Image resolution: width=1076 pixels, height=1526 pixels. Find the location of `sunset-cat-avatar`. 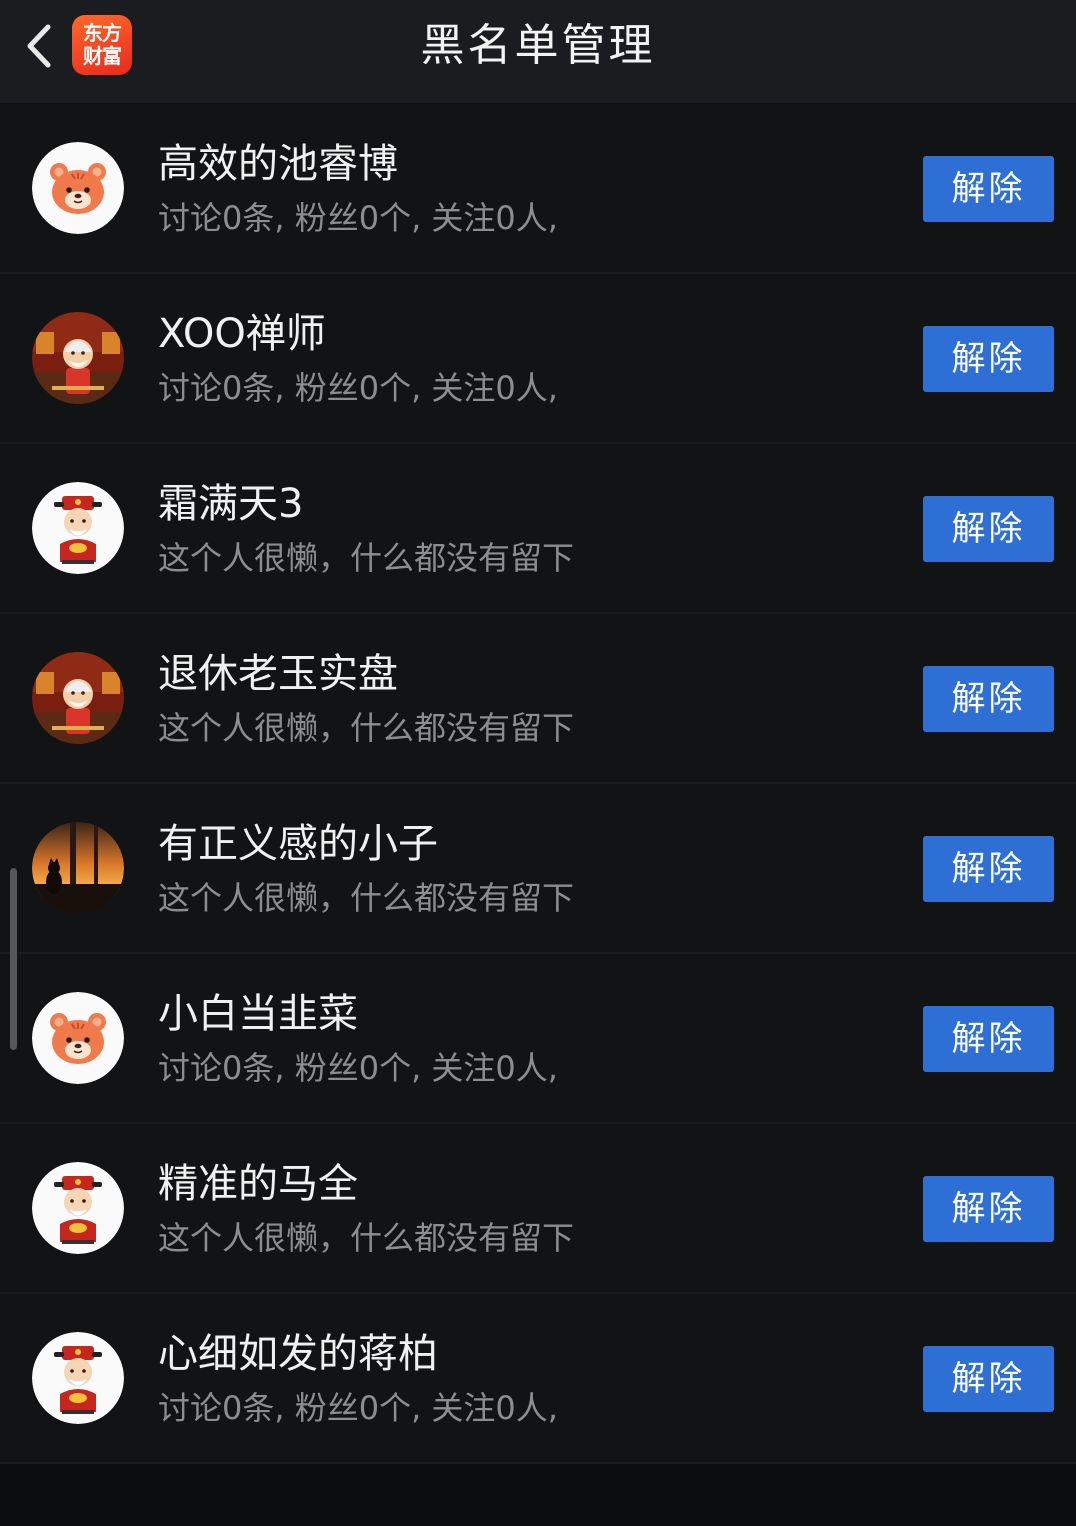

sunset-cat-avatar is located at coordinates (78, 868).